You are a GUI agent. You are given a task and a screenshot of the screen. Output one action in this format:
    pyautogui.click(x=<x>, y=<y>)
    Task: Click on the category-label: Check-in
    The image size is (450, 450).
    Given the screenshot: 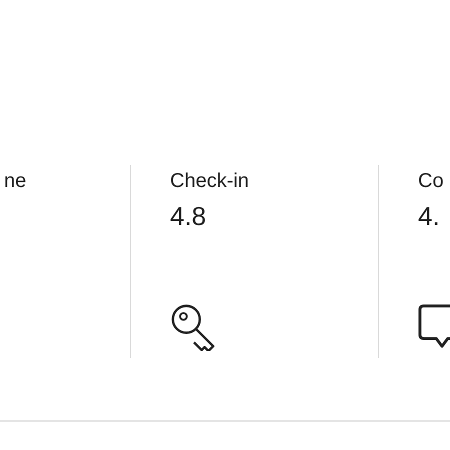 What is the action you would take?
    pyautogui.click(x=210, y=181)
    